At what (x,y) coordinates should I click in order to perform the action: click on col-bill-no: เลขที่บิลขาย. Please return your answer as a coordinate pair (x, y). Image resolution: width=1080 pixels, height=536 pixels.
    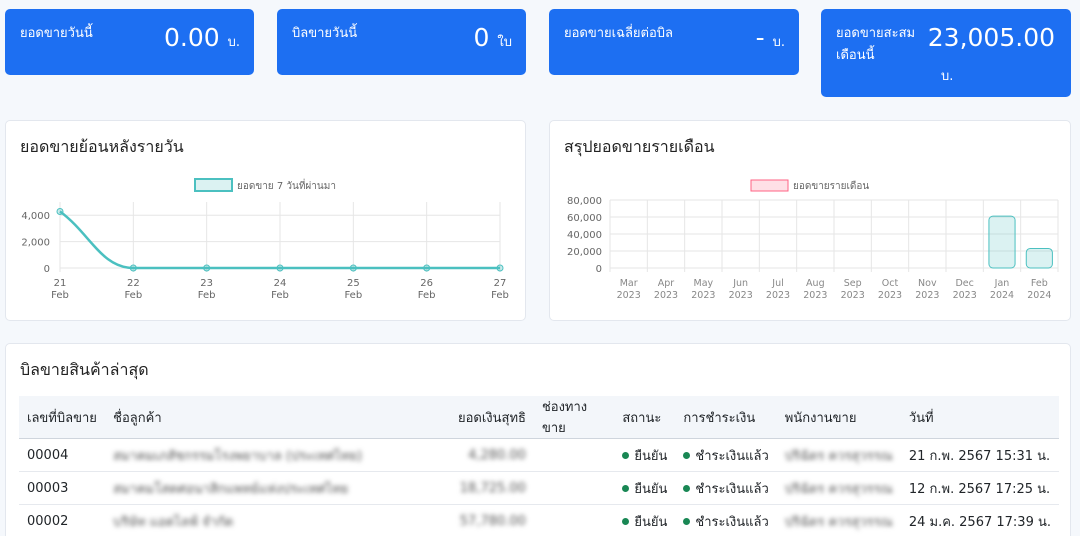
    Looking at the image, I should click on (62, 417).